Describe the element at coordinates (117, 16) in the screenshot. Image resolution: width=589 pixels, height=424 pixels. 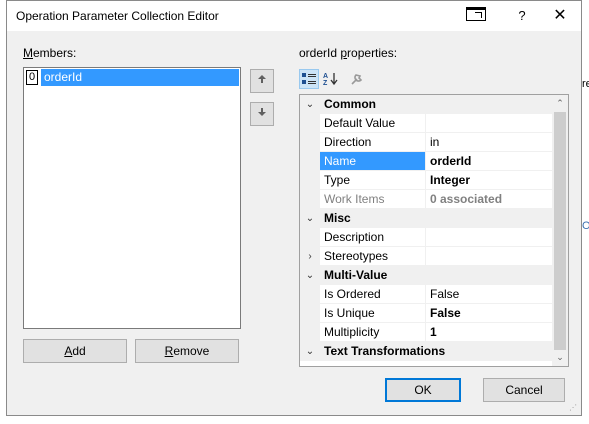
I see `window-title: Operation Parameter Collection Editor` at that location.